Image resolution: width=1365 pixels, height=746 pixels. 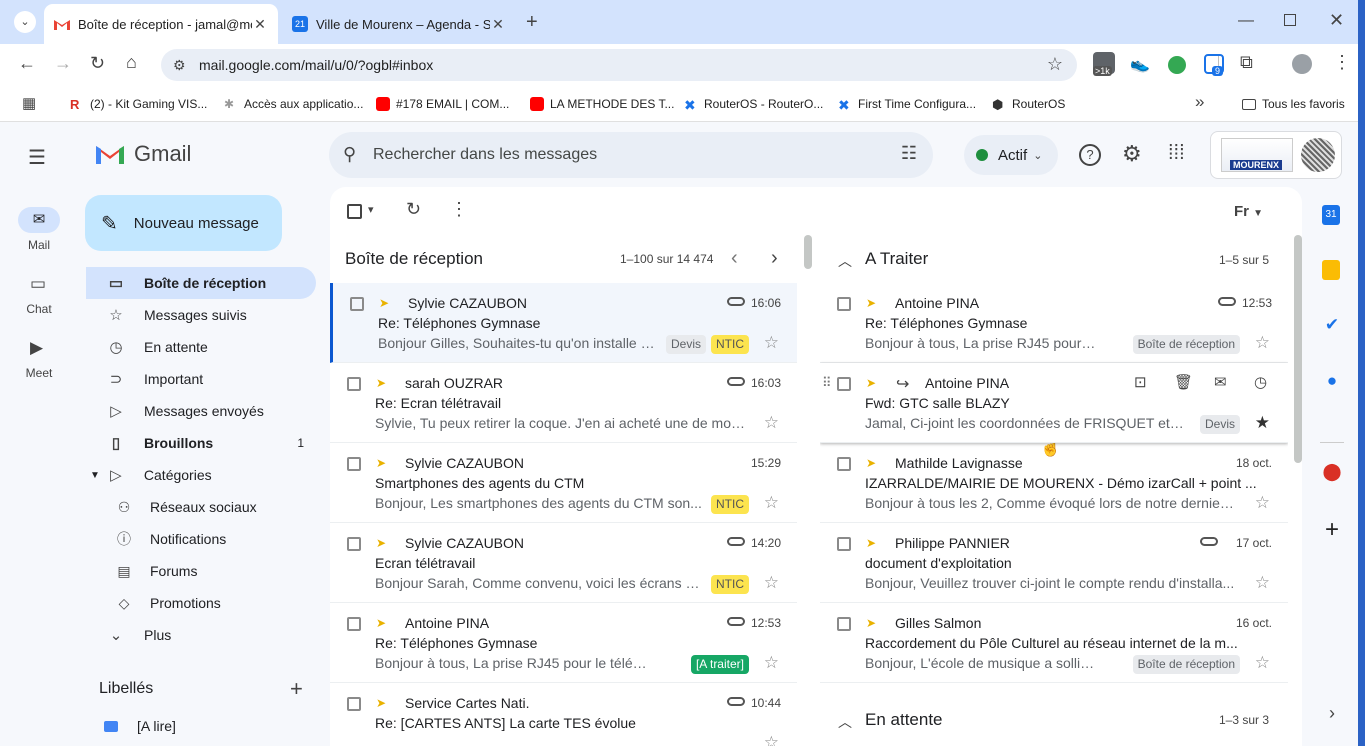 What do you see at coordinates (183, 223) in the screenshot?
I see `compose-button: ✎ Nouveau message` at bounding box center [183, 223].